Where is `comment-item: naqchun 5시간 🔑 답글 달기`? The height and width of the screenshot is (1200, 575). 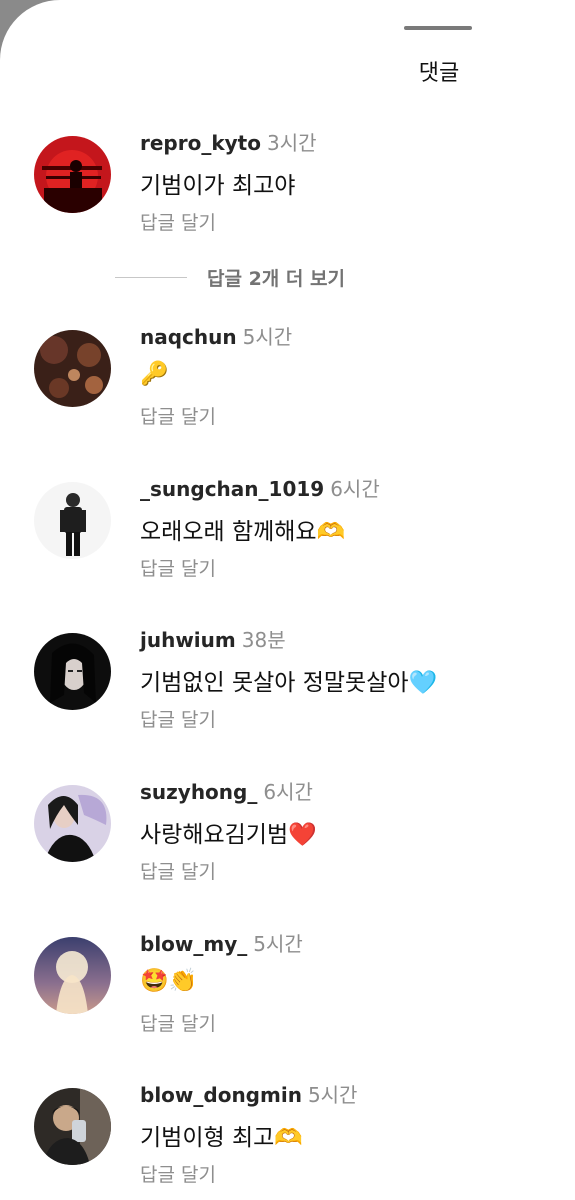
comment-item: naqchun 5시간 🔑 답글 달기 is located at coordinates (287, 392).